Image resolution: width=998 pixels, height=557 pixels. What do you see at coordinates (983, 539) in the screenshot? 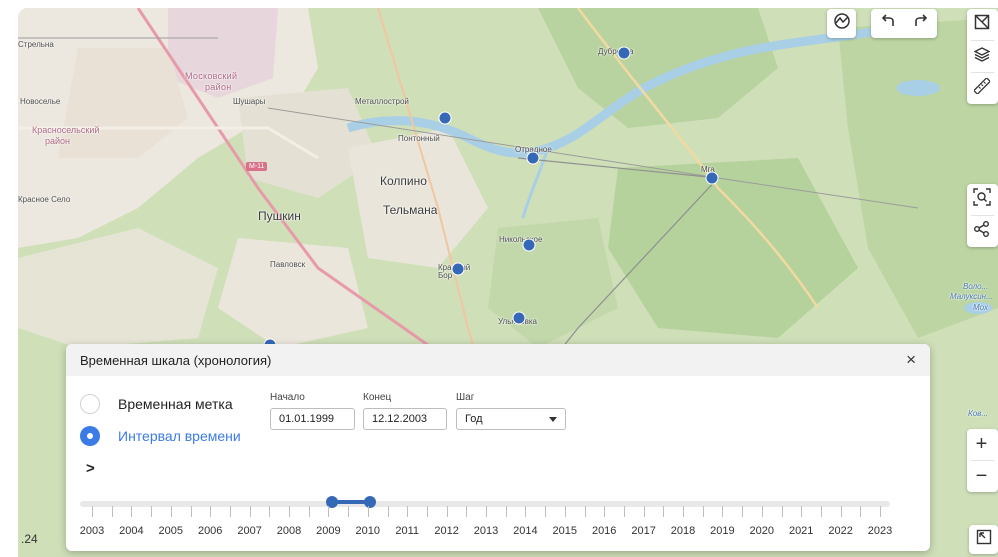
I see `fullscreen-button` at bounding box center [983, 539].